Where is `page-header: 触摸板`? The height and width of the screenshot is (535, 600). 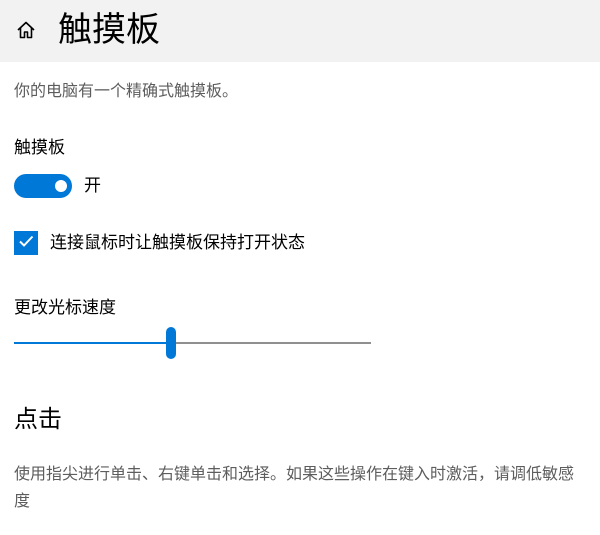
page-header: 触摸板 is located at coordinates (300, 31).